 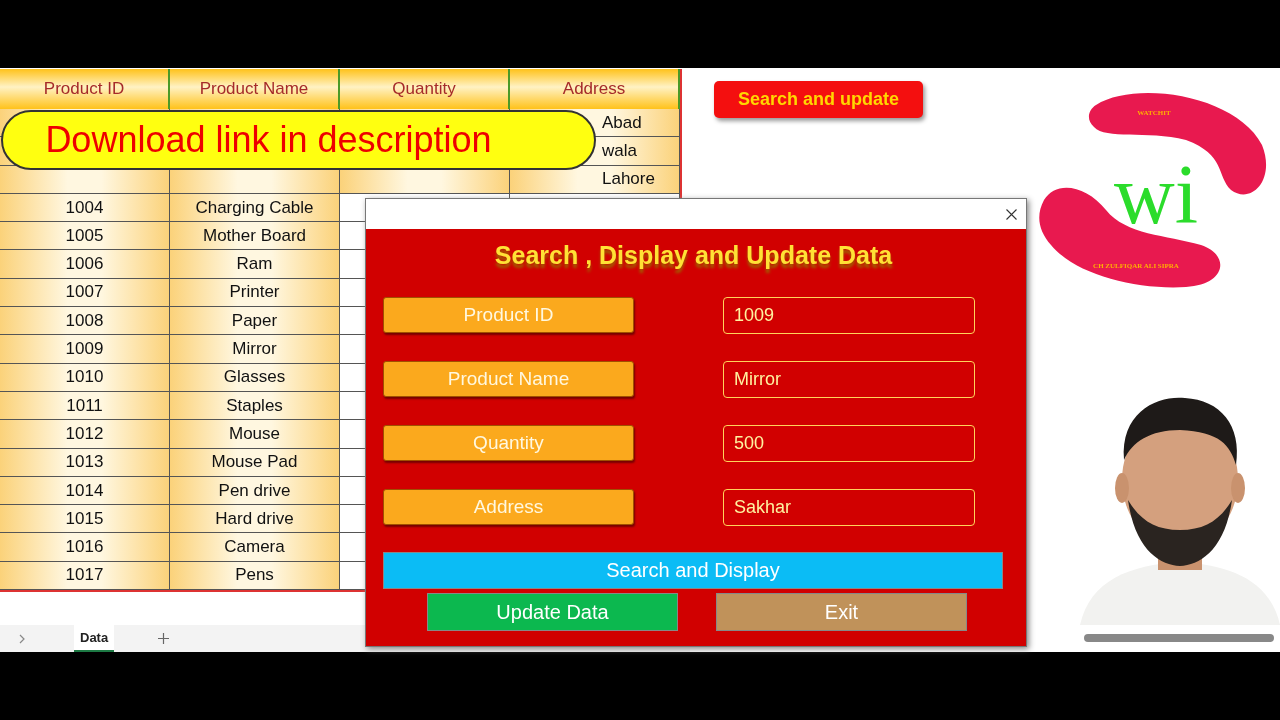 What do you see at coordinates (255, 264) in the screenshot?
I see `table-cell: Ram` at bounding box center [255, 264].